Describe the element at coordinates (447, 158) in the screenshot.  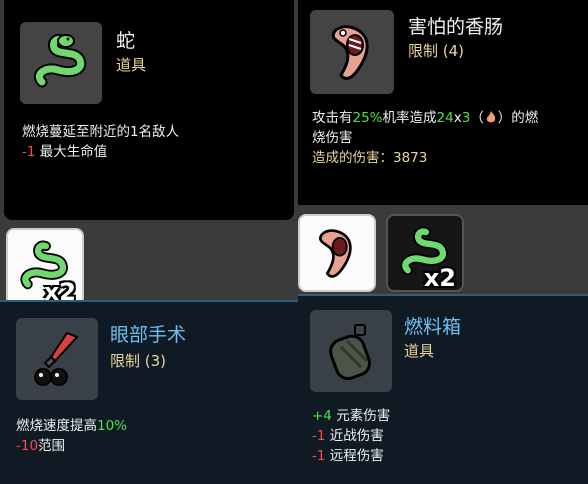
I see `damage-dealt-line: 造成的伤害：3873` at that location.